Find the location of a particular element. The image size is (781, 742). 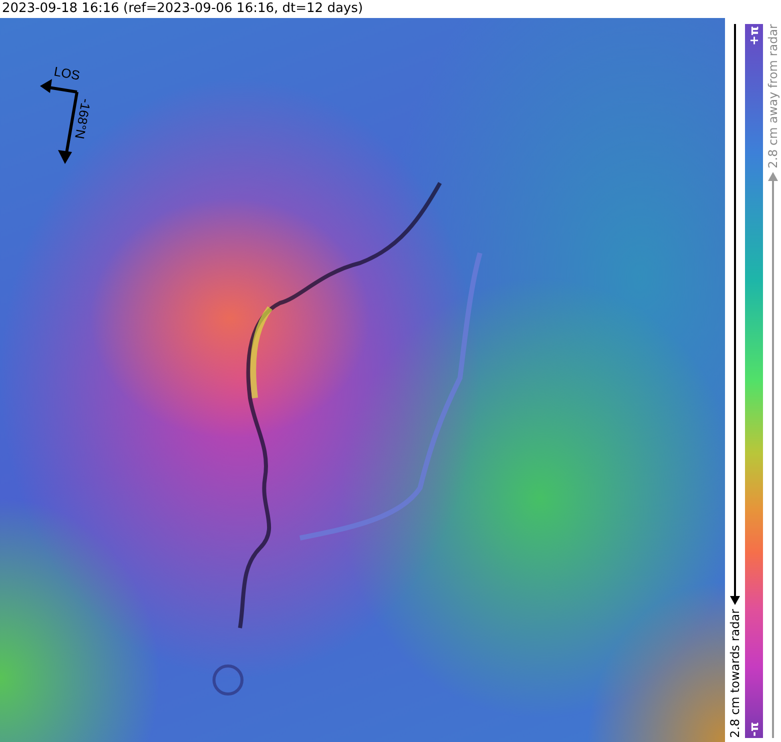

figure-title: 2023-09-18 16:16 (ref=2023-09-06 16:16, dt=12 days) is located at coordinates (182, 9).